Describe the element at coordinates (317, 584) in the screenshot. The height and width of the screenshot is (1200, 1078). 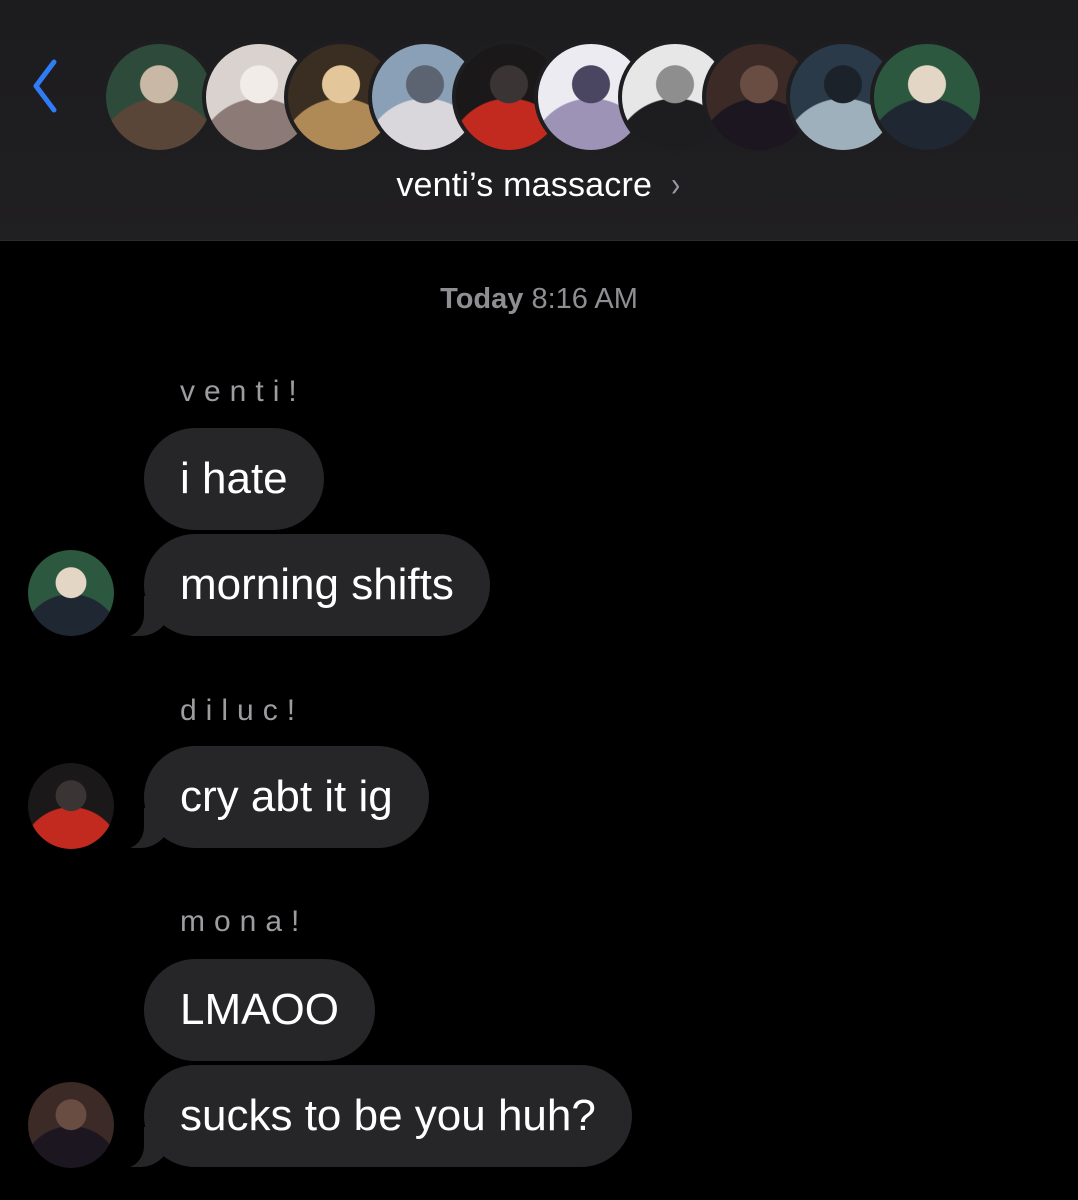
I see `message-text: morning shifts` at that location.